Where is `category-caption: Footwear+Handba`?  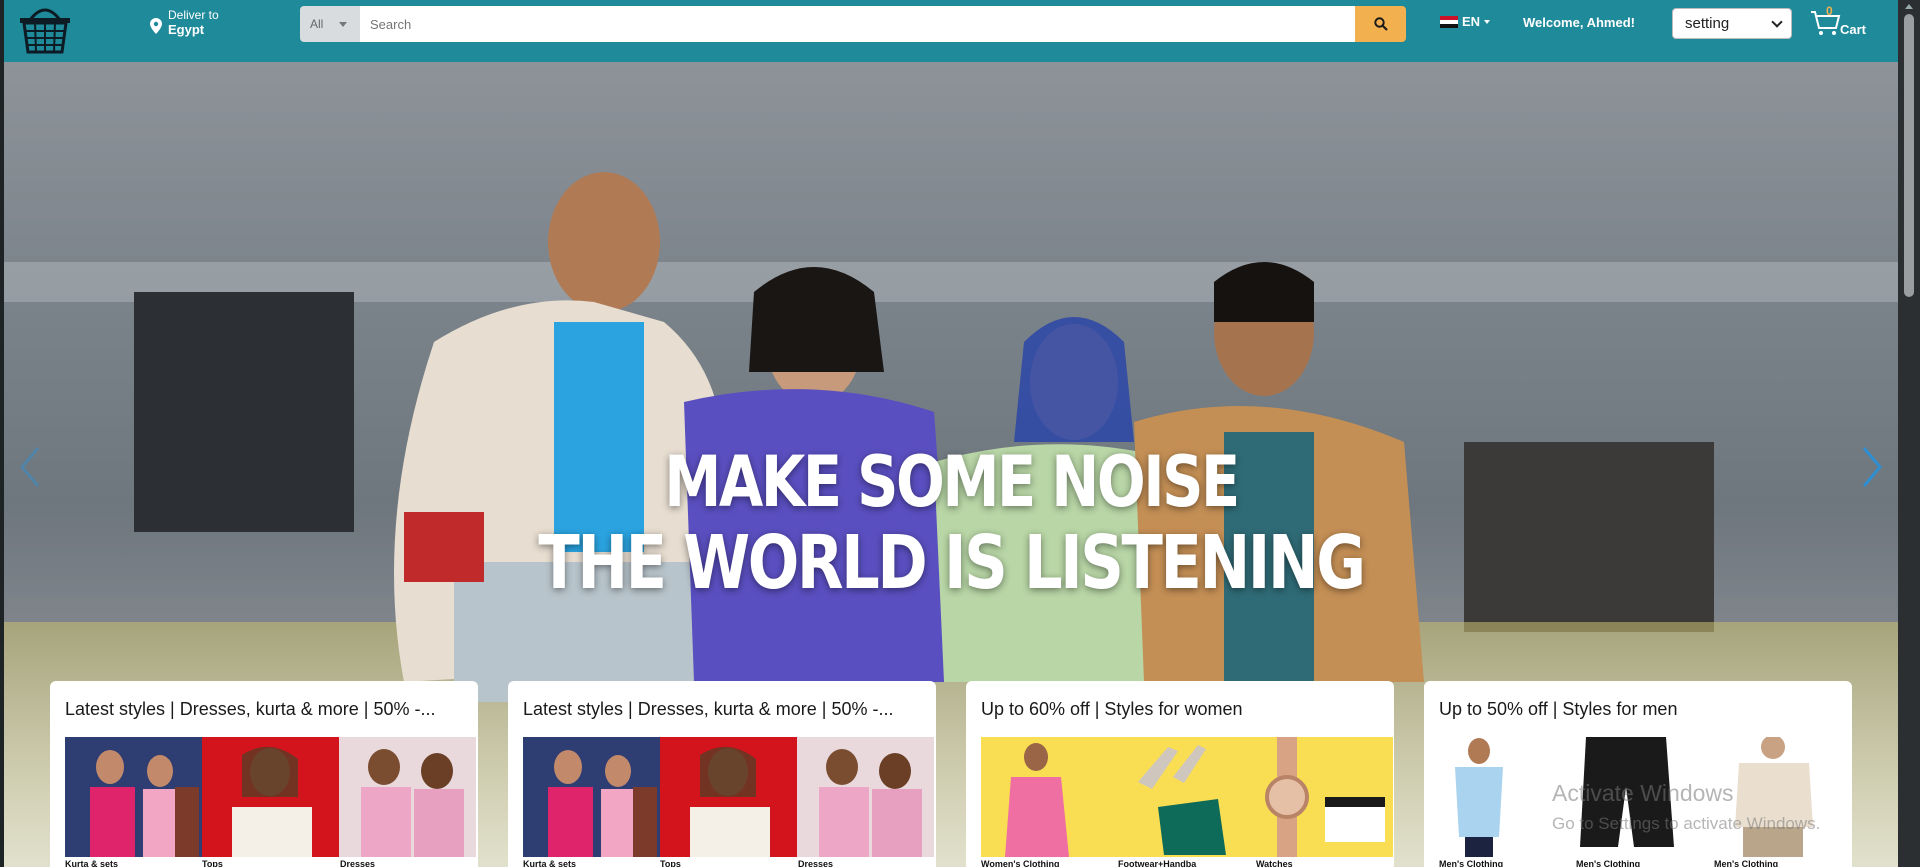
category-caption: Footwear+Handba is located at coordinates (1157, 863).